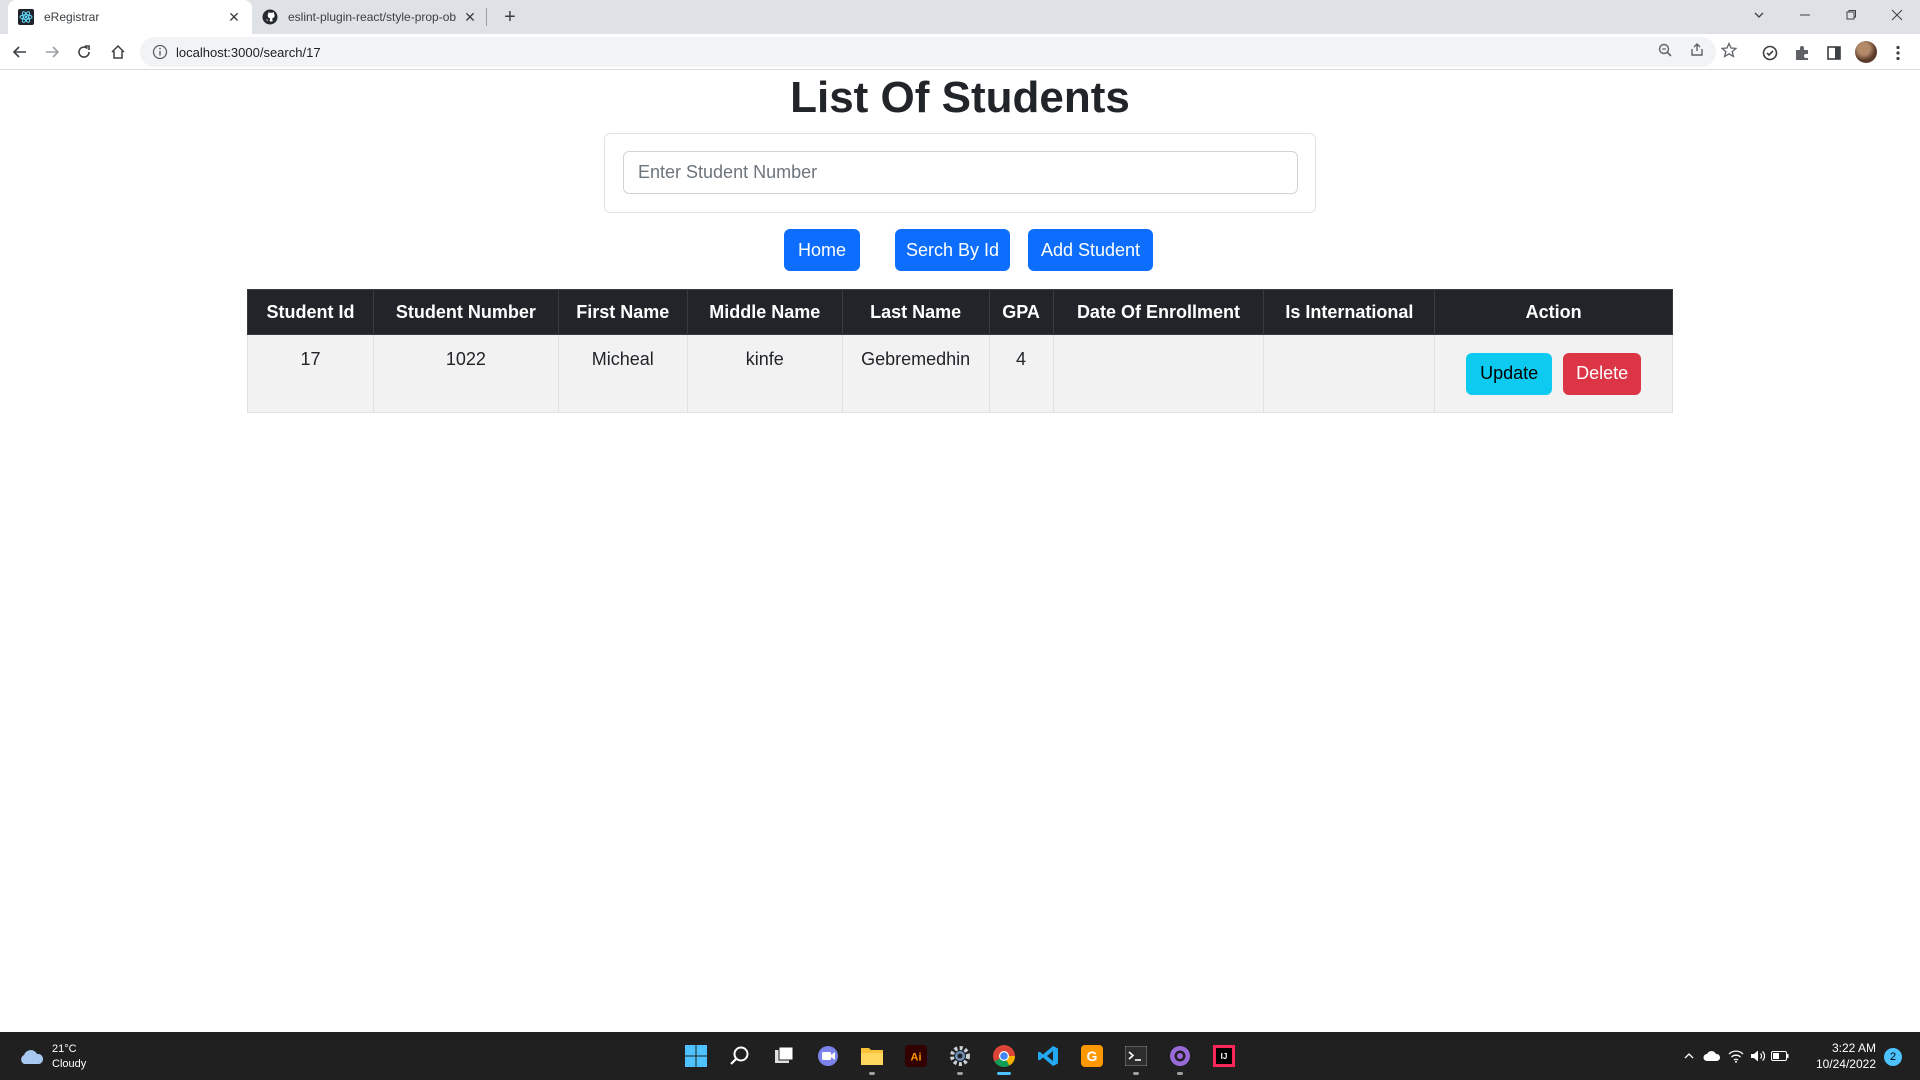  What do you see at coordinates (310, 312) in the screenshot?
I see `column-header-student-id: Student Id` at bounding box center [310, 312].